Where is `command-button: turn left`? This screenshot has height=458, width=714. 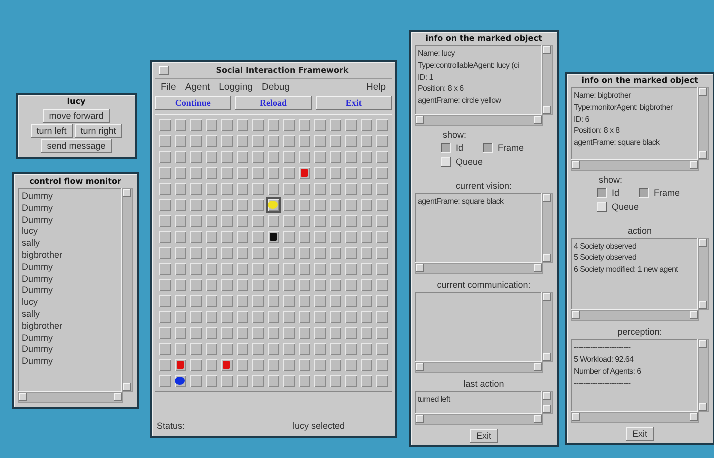
command-button: turn left is located at coordinates (51, 131).